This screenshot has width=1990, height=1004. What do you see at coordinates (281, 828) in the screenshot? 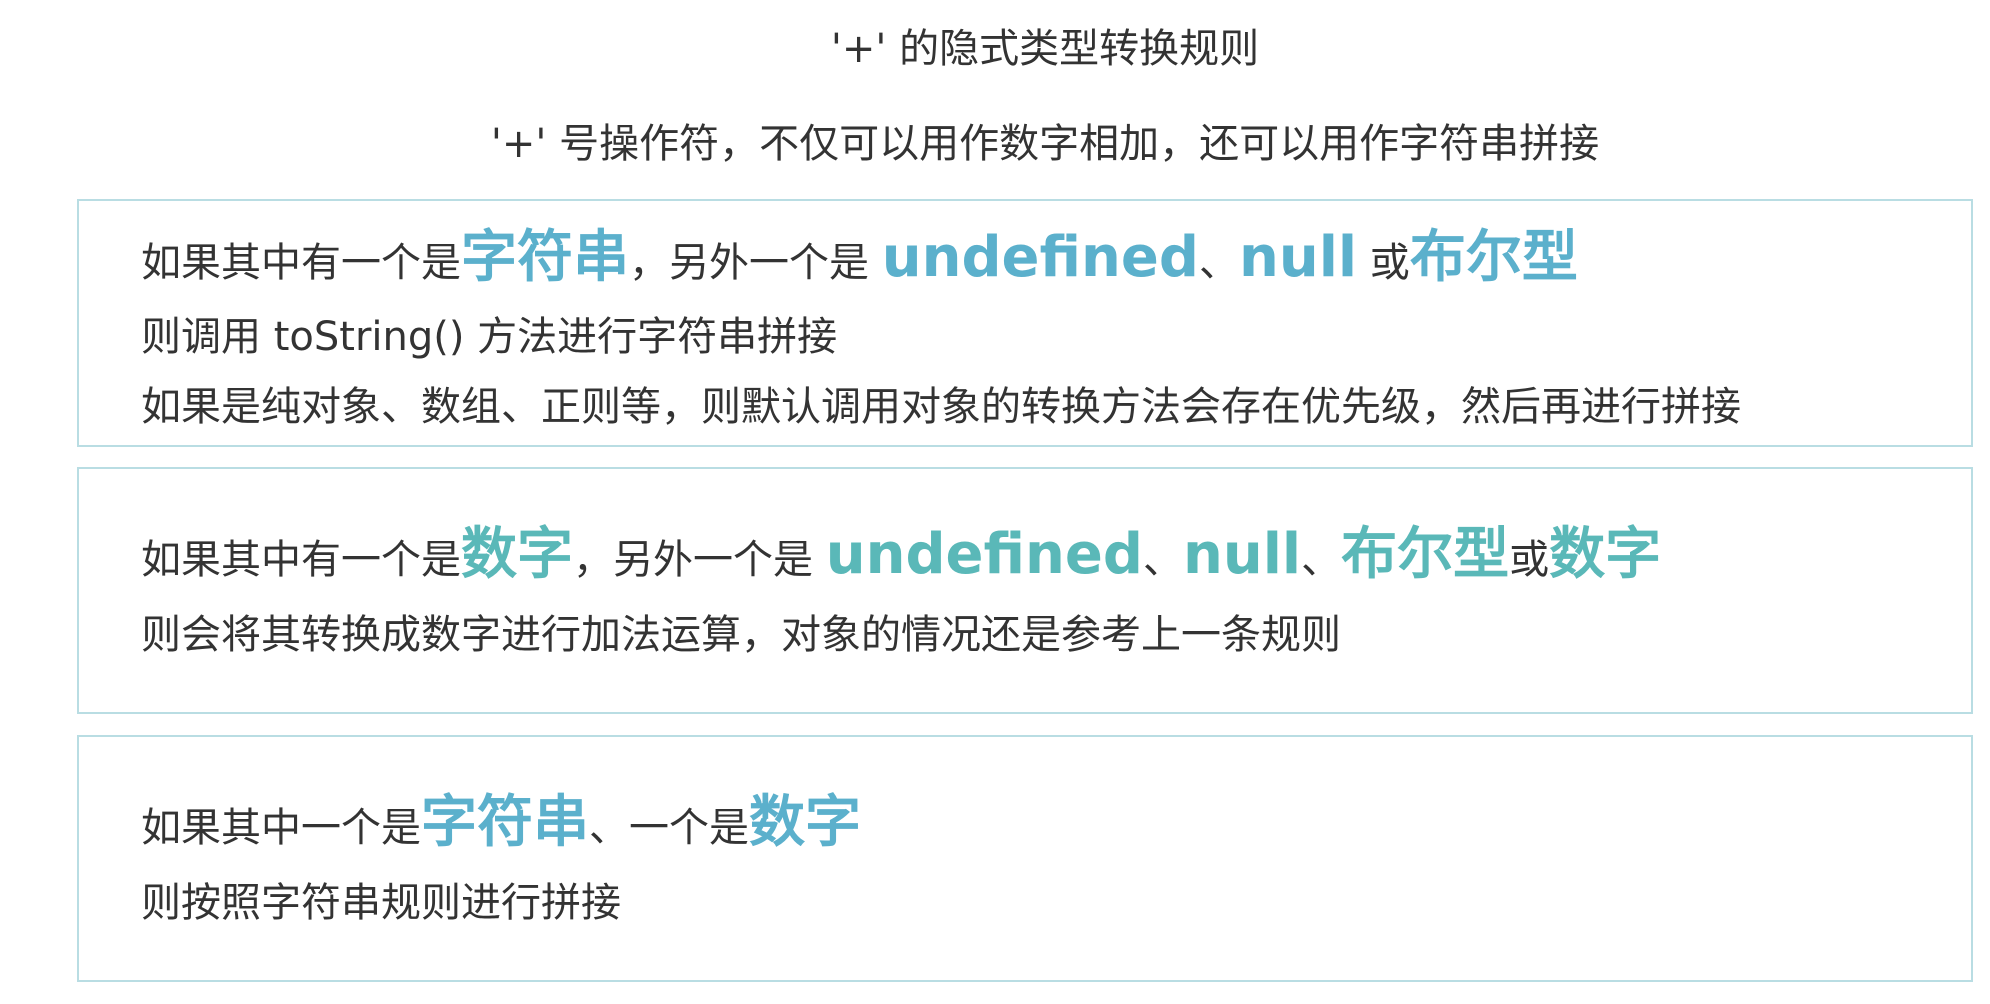
I see `rule-text: 如果其中一个是` at bounding box center [281, 828].